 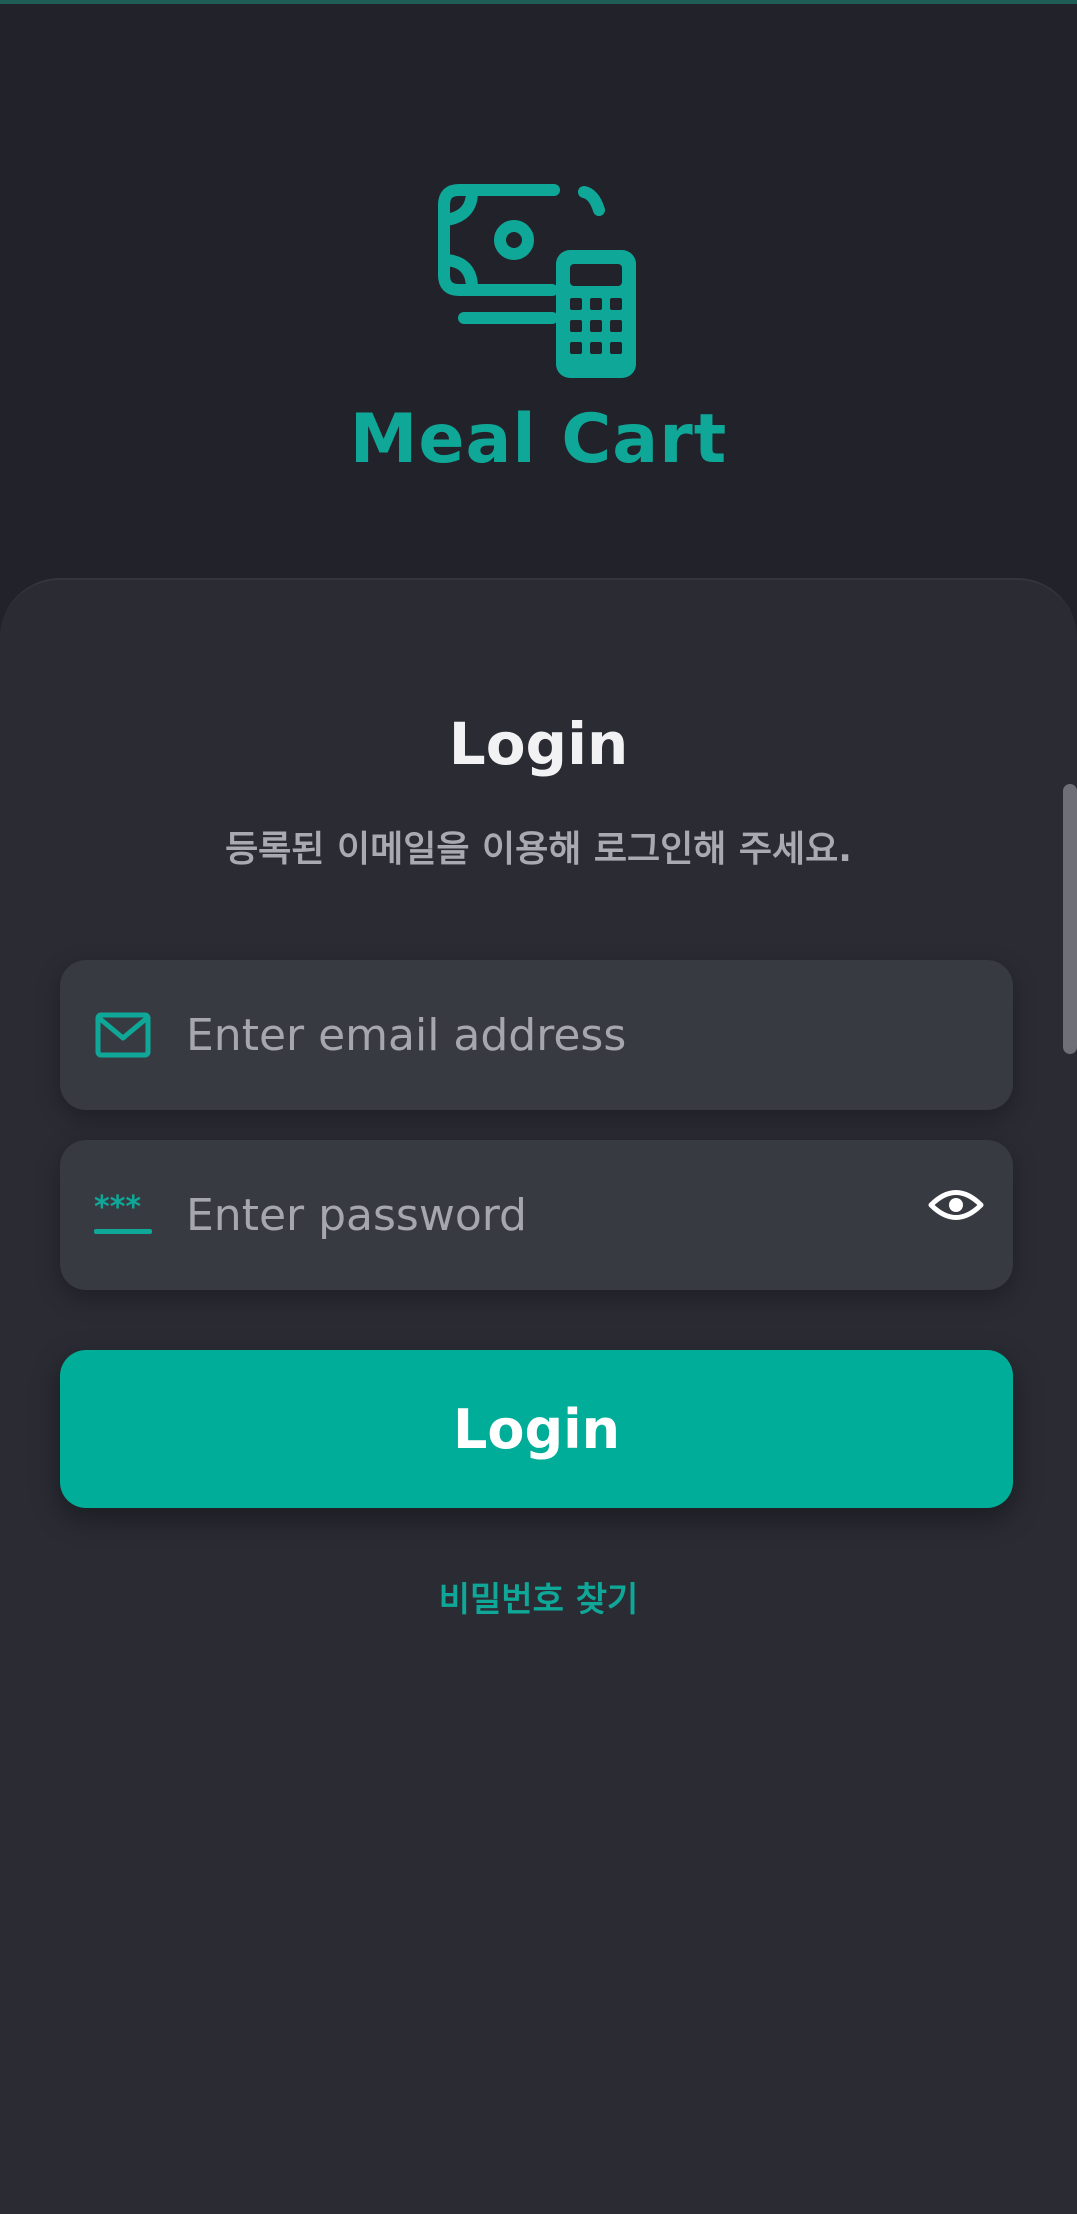 What do you see at coordinates (538, 744) in the screenshot?
I see `login-title: Login` at bounding box center [538, 744].